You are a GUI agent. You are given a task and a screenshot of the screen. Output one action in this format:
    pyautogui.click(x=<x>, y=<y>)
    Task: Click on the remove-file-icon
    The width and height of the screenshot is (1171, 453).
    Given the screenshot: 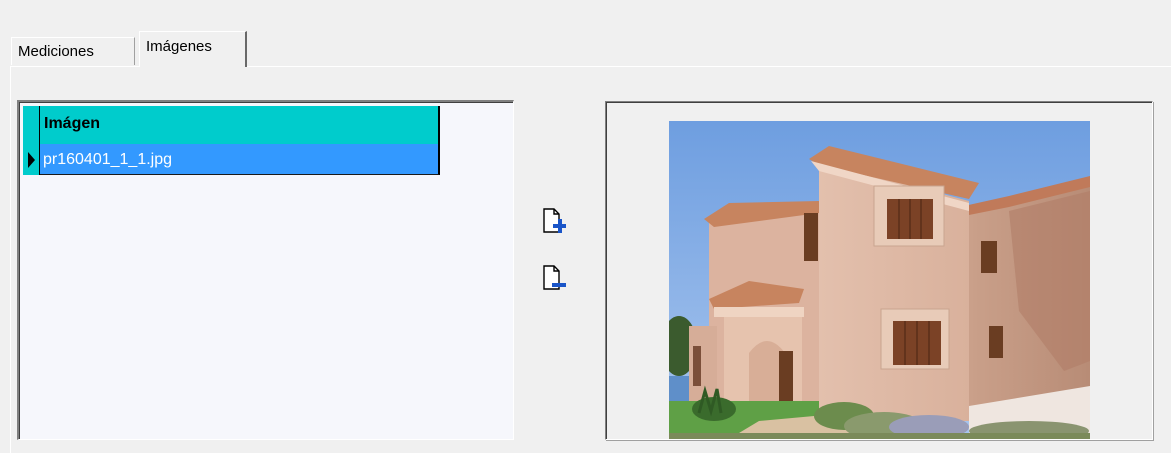 What is the action you would take?
    pyautogui.click(x=554, y=277)
    